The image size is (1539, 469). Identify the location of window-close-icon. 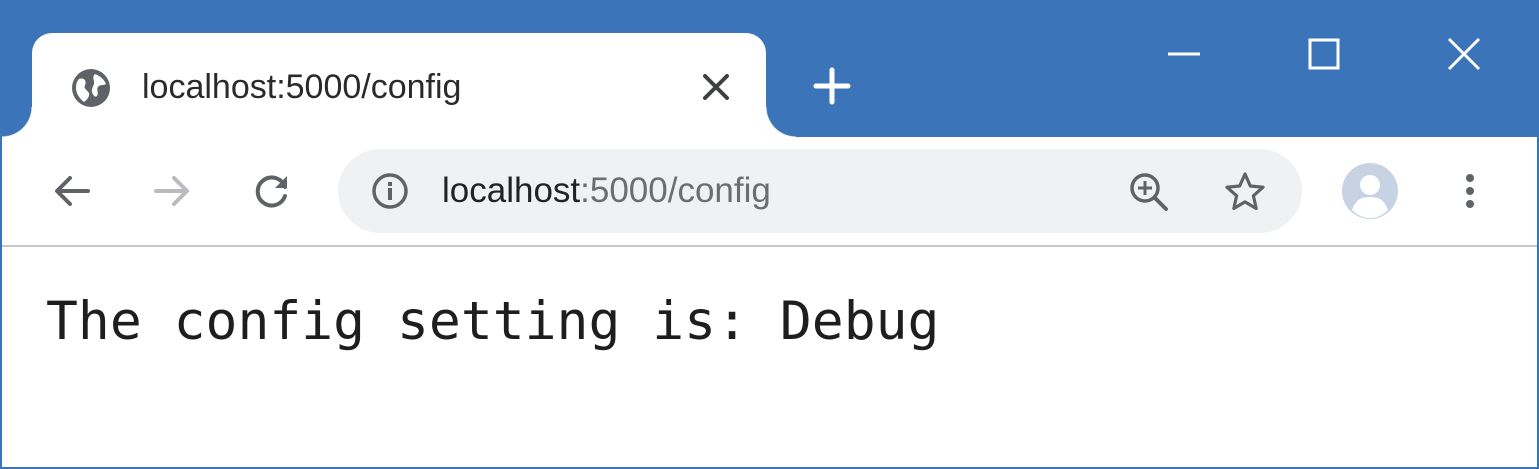
(1464, 54).